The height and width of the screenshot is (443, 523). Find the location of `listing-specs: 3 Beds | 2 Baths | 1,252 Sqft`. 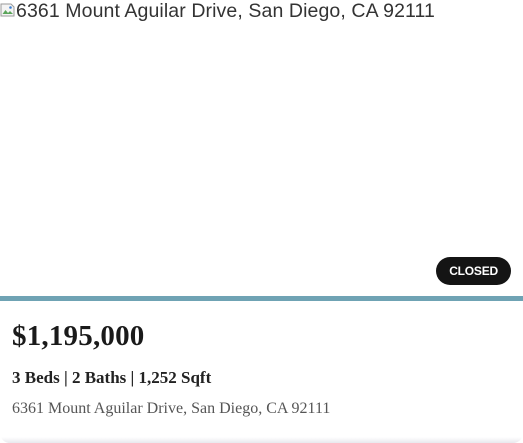

listing-specs: 3 Beds | 2 Baths | 1,252 Sqft is located at coordinates (112, 377).